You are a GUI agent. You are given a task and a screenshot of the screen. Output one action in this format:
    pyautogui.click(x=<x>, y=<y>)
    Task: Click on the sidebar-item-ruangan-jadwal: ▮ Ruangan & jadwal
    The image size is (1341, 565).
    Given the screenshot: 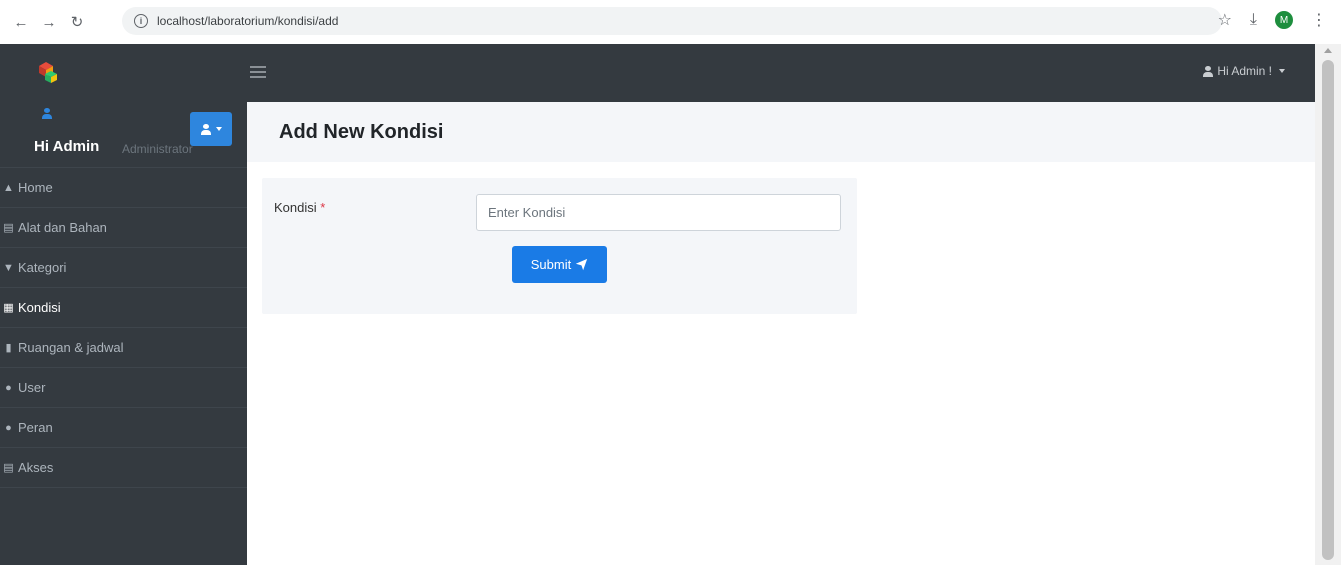 What is the action you would take?
    pyautogui.click(x=123, y=348)
    